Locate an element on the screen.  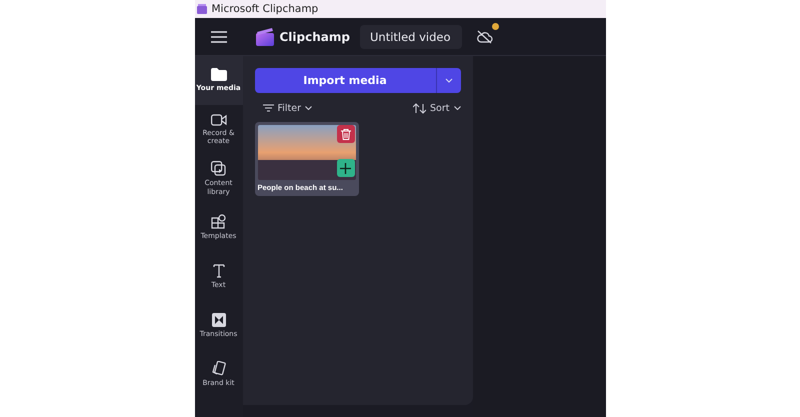
clapperboard-logo-icon is located at coordinates (265, 37).